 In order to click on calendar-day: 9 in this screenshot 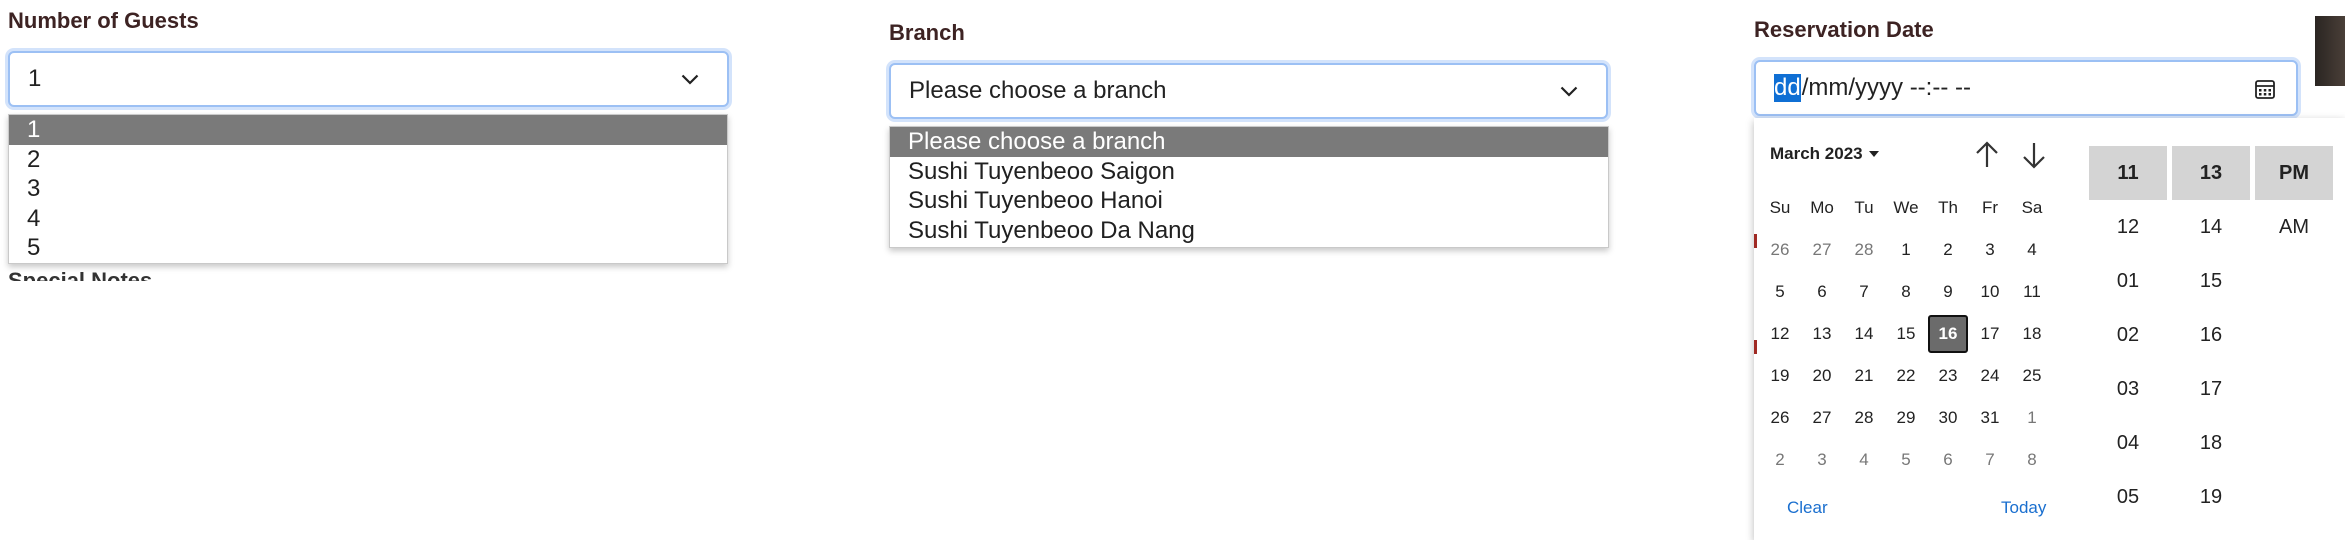, I will do `click(1948, 292)`.